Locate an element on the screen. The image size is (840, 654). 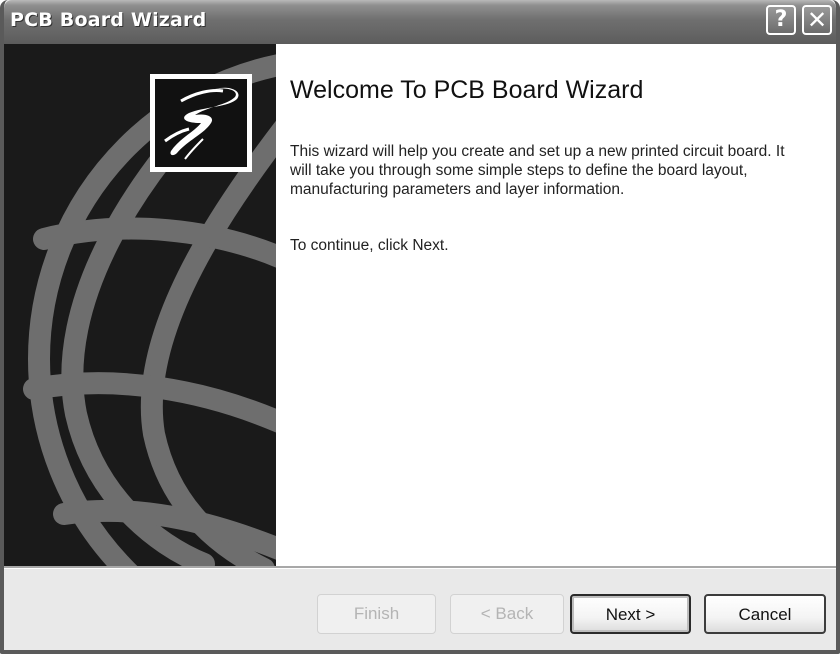
page-title: Welcome To PCB Board Wizard is located at coordinates (467, 90).